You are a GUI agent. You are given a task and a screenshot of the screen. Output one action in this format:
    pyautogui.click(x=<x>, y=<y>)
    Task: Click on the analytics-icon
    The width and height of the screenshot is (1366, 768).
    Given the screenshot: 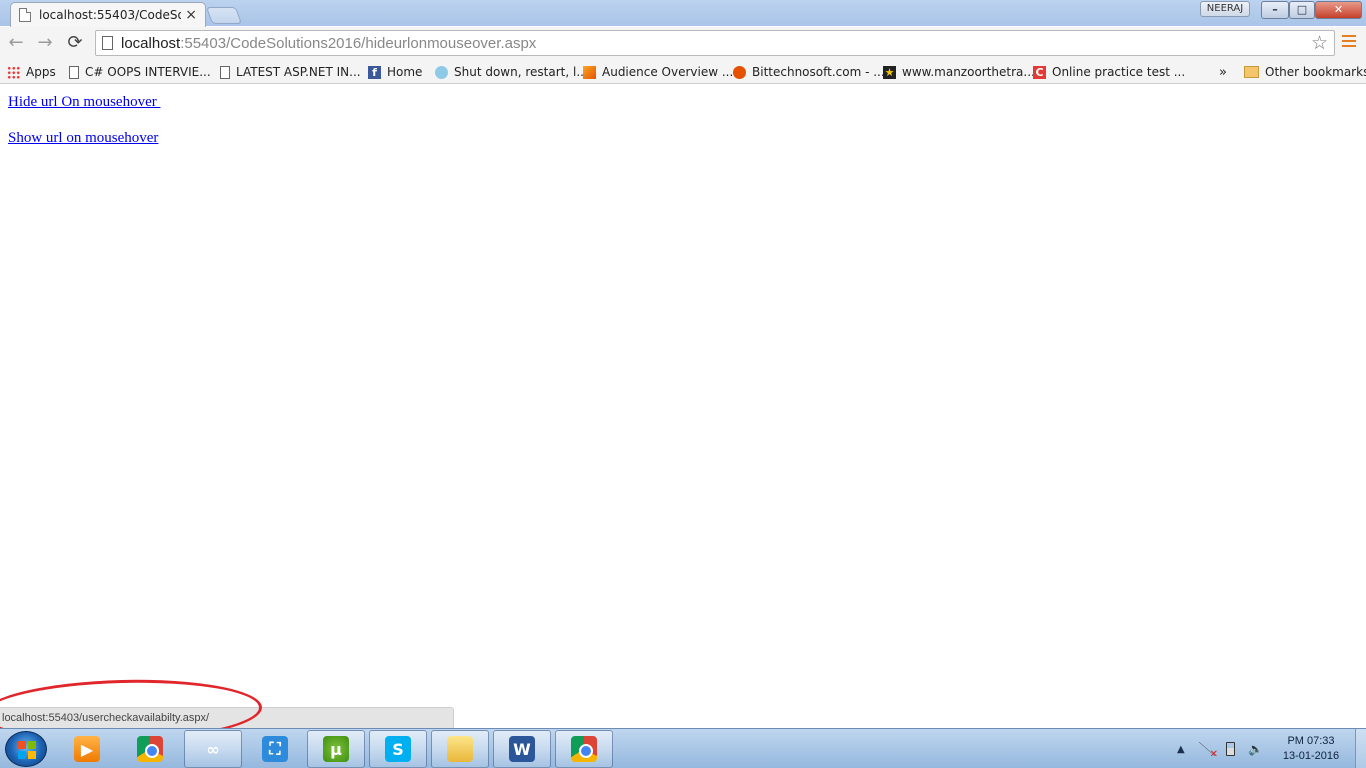 What is the action you would take?
    pyautogui.click(x=589, y=72)
    